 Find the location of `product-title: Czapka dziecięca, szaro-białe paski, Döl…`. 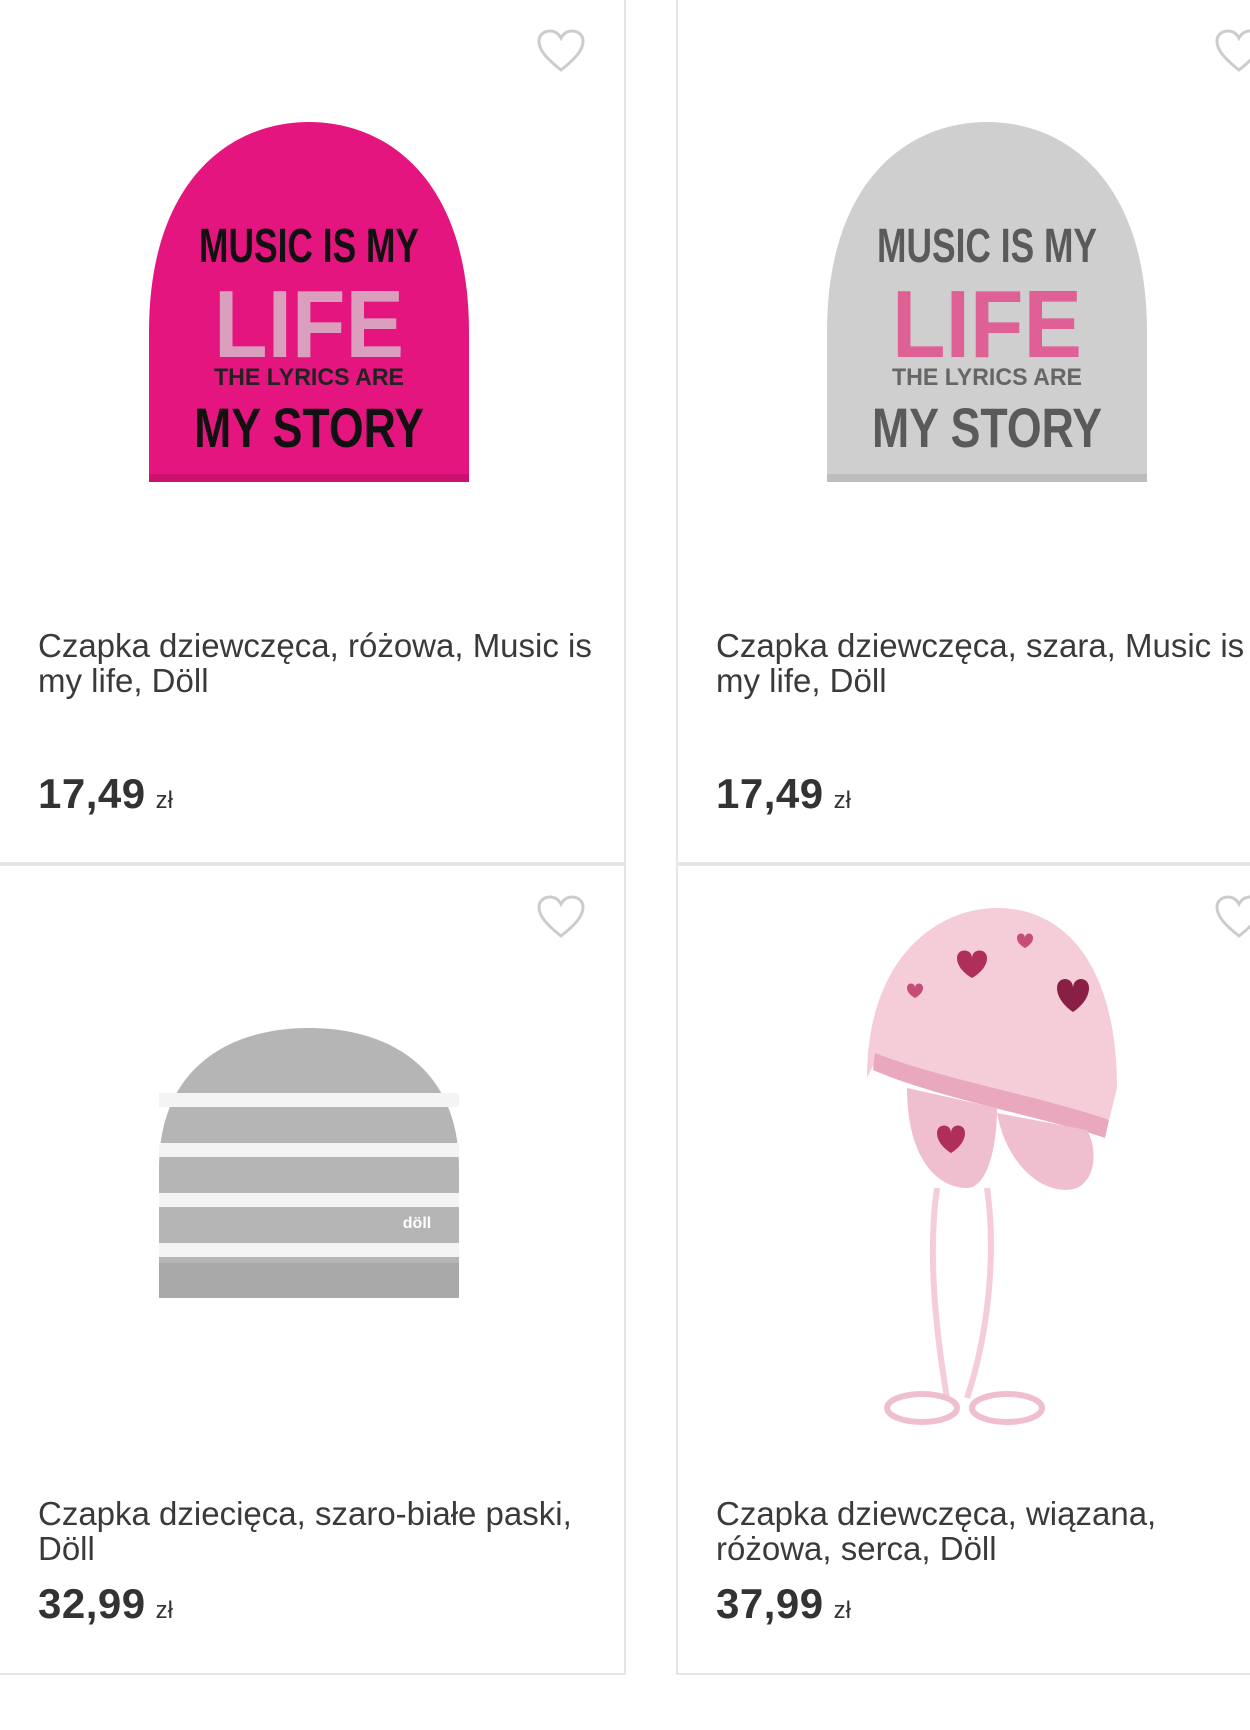

product-title: Czapka dziecięca, szaro-białe paski, Döl… is located at coordinates (318, 1531).